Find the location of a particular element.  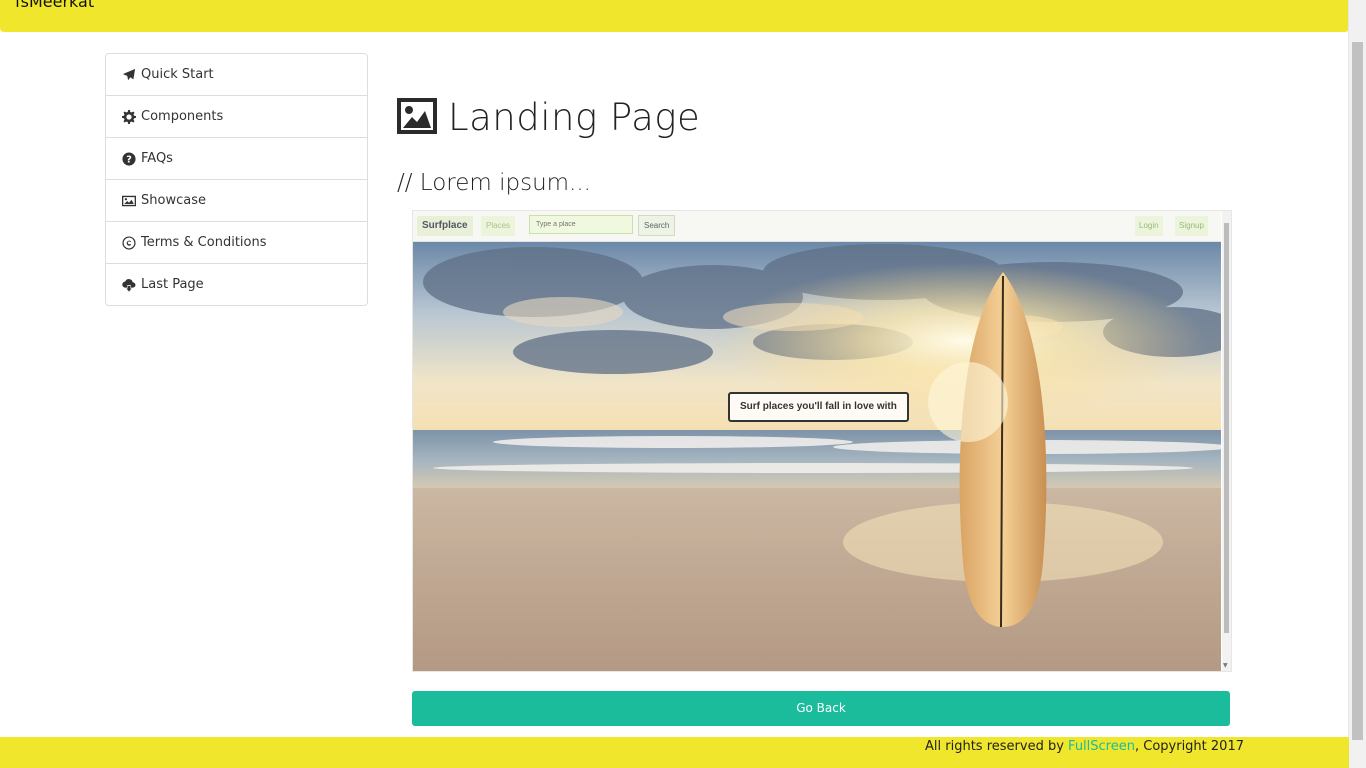

sidebar-item-label: Showcase is located at coordinates (173, 200).